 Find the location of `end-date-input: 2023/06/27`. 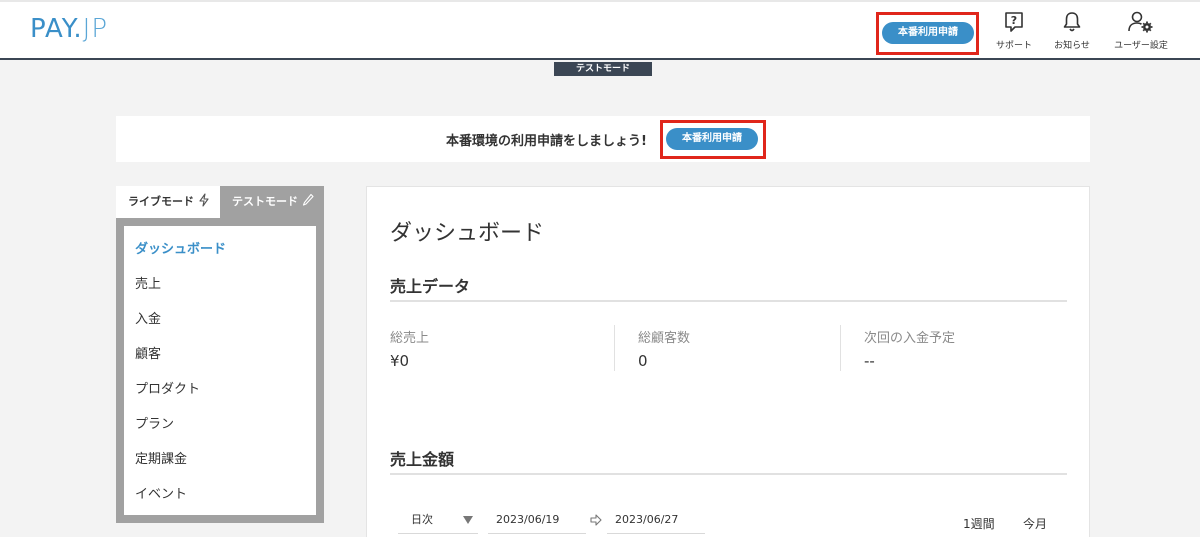

end-date-input: 2023/06/27 is located at coordinates (656, 521).